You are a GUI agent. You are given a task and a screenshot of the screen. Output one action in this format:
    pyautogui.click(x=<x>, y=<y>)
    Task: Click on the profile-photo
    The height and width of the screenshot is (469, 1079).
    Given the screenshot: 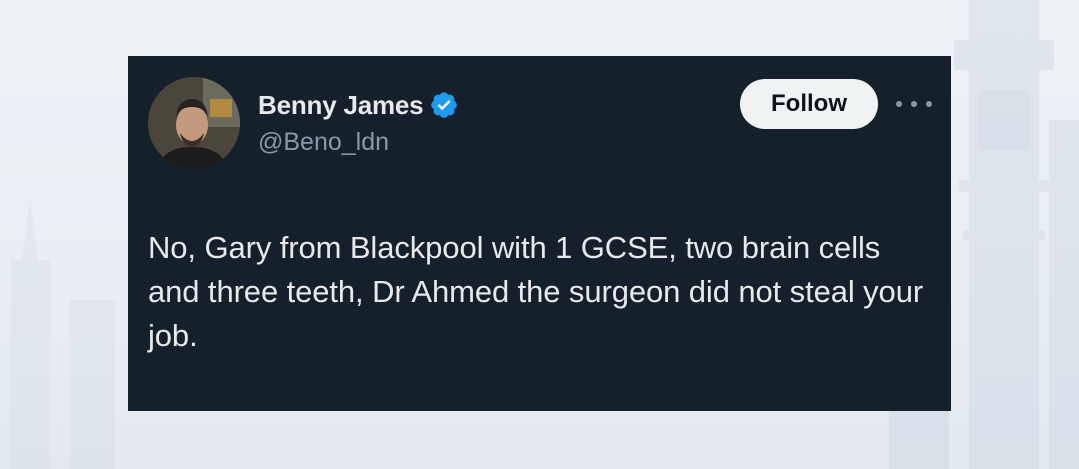 What is the action you would take?
    pyautogui.click(x=194, y=123)
    